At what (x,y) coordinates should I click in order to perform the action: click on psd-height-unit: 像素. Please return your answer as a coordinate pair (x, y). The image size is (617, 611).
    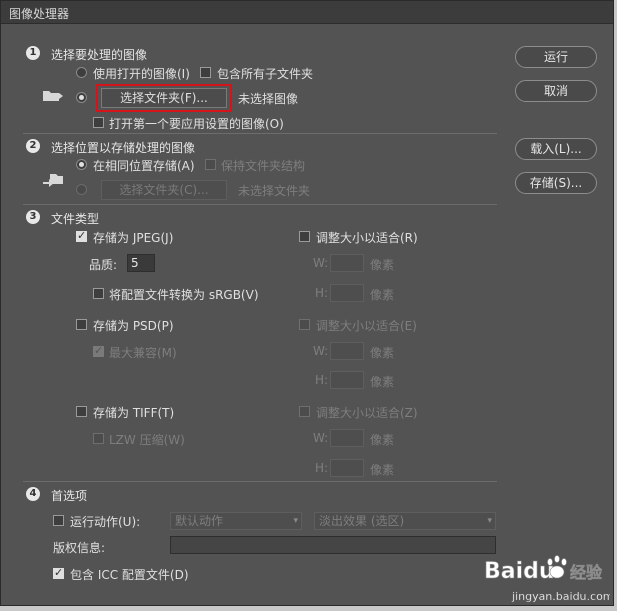
    Looking at the image, I should click on (382, 382).